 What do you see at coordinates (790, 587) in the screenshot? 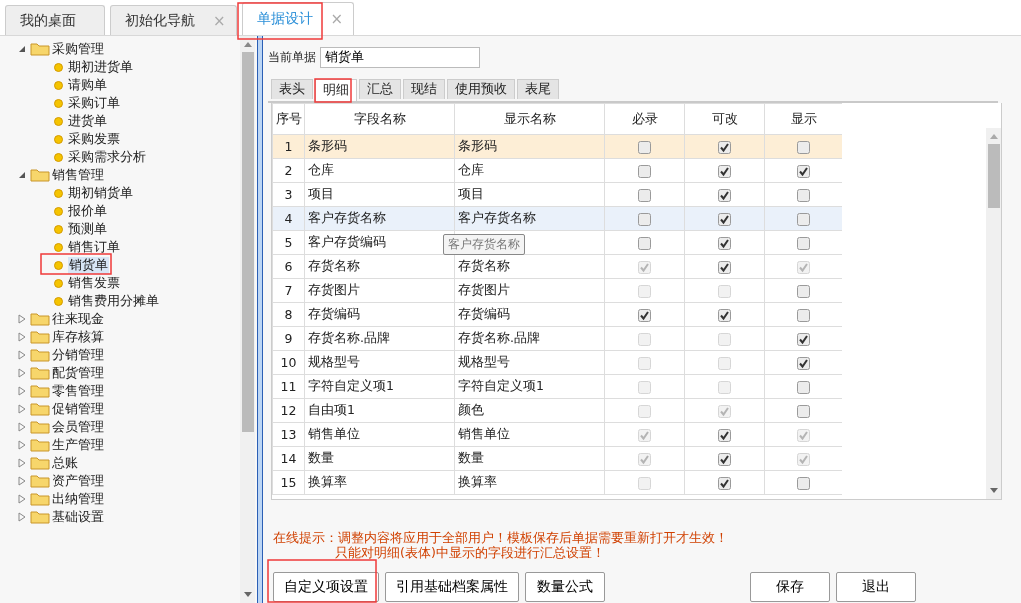
I see `action-button: 保存` at bounding box center [790, 587].